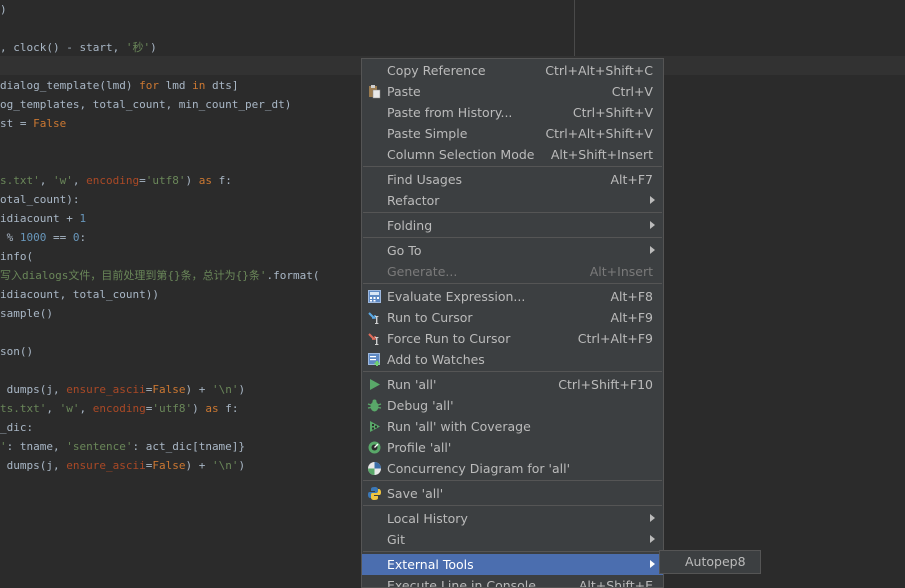 The height and width of the screenshot is (588, 905). I want to click on menu-item-column-selection-mode: Column Selection Mode Alt+Shift+Insert, so click(512, 154).